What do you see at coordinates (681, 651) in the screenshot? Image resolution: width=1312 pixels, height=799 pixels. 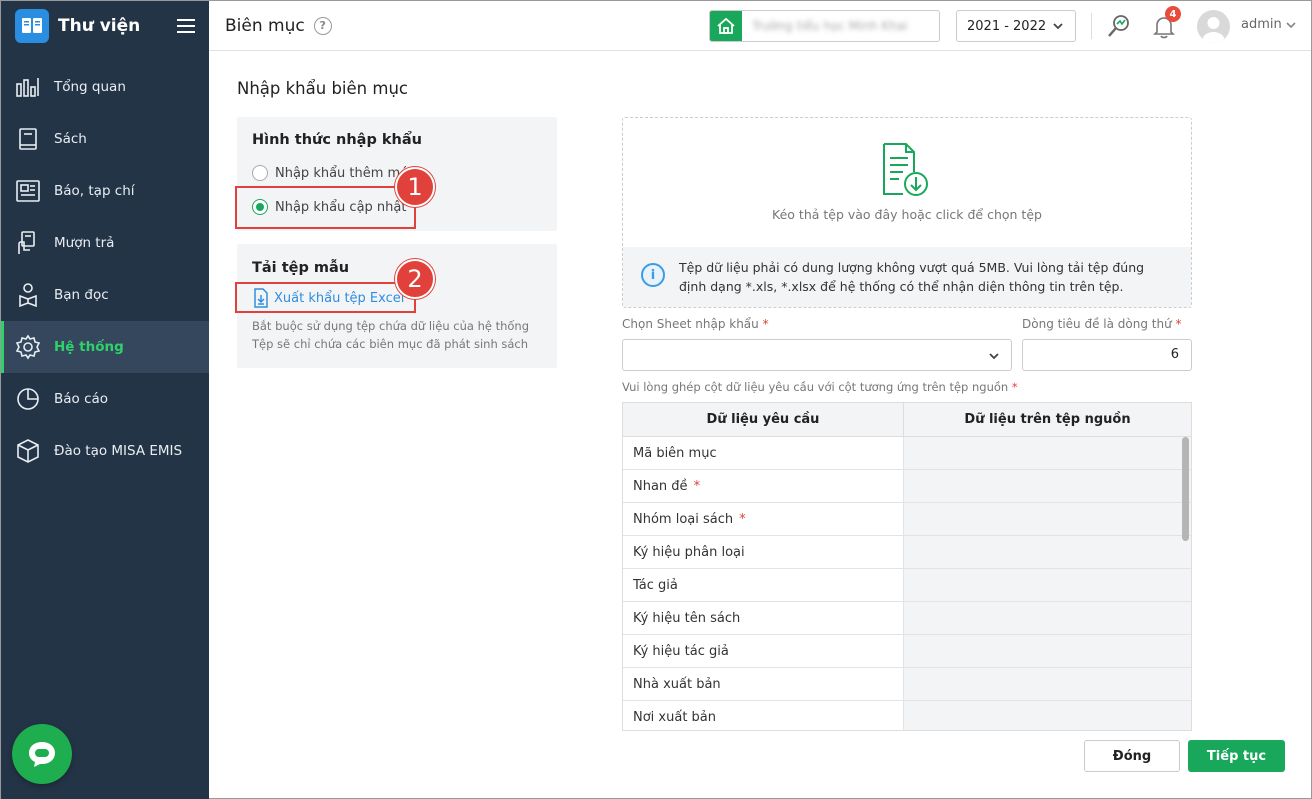 I see `required-field-label: Ký hiệu tác giả` at bounding box center [681, 651].